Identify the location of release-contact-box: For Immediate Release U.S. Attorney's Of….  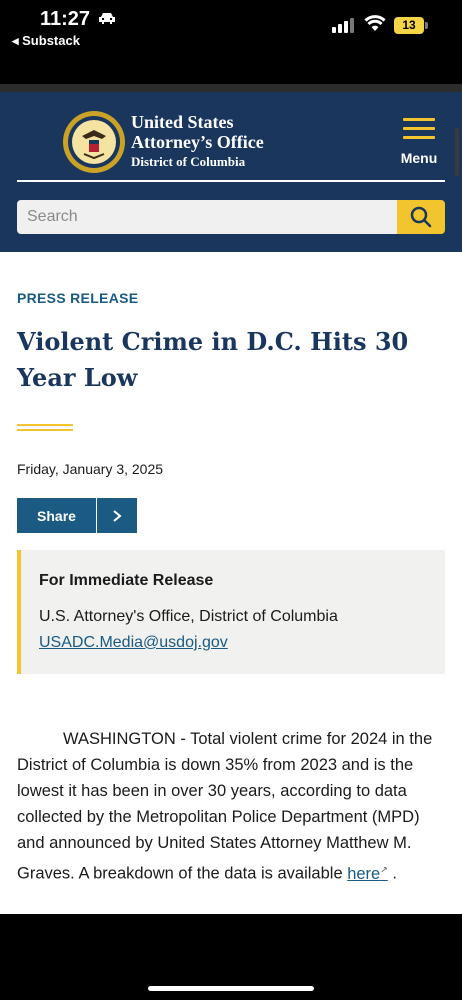
(231, 612).